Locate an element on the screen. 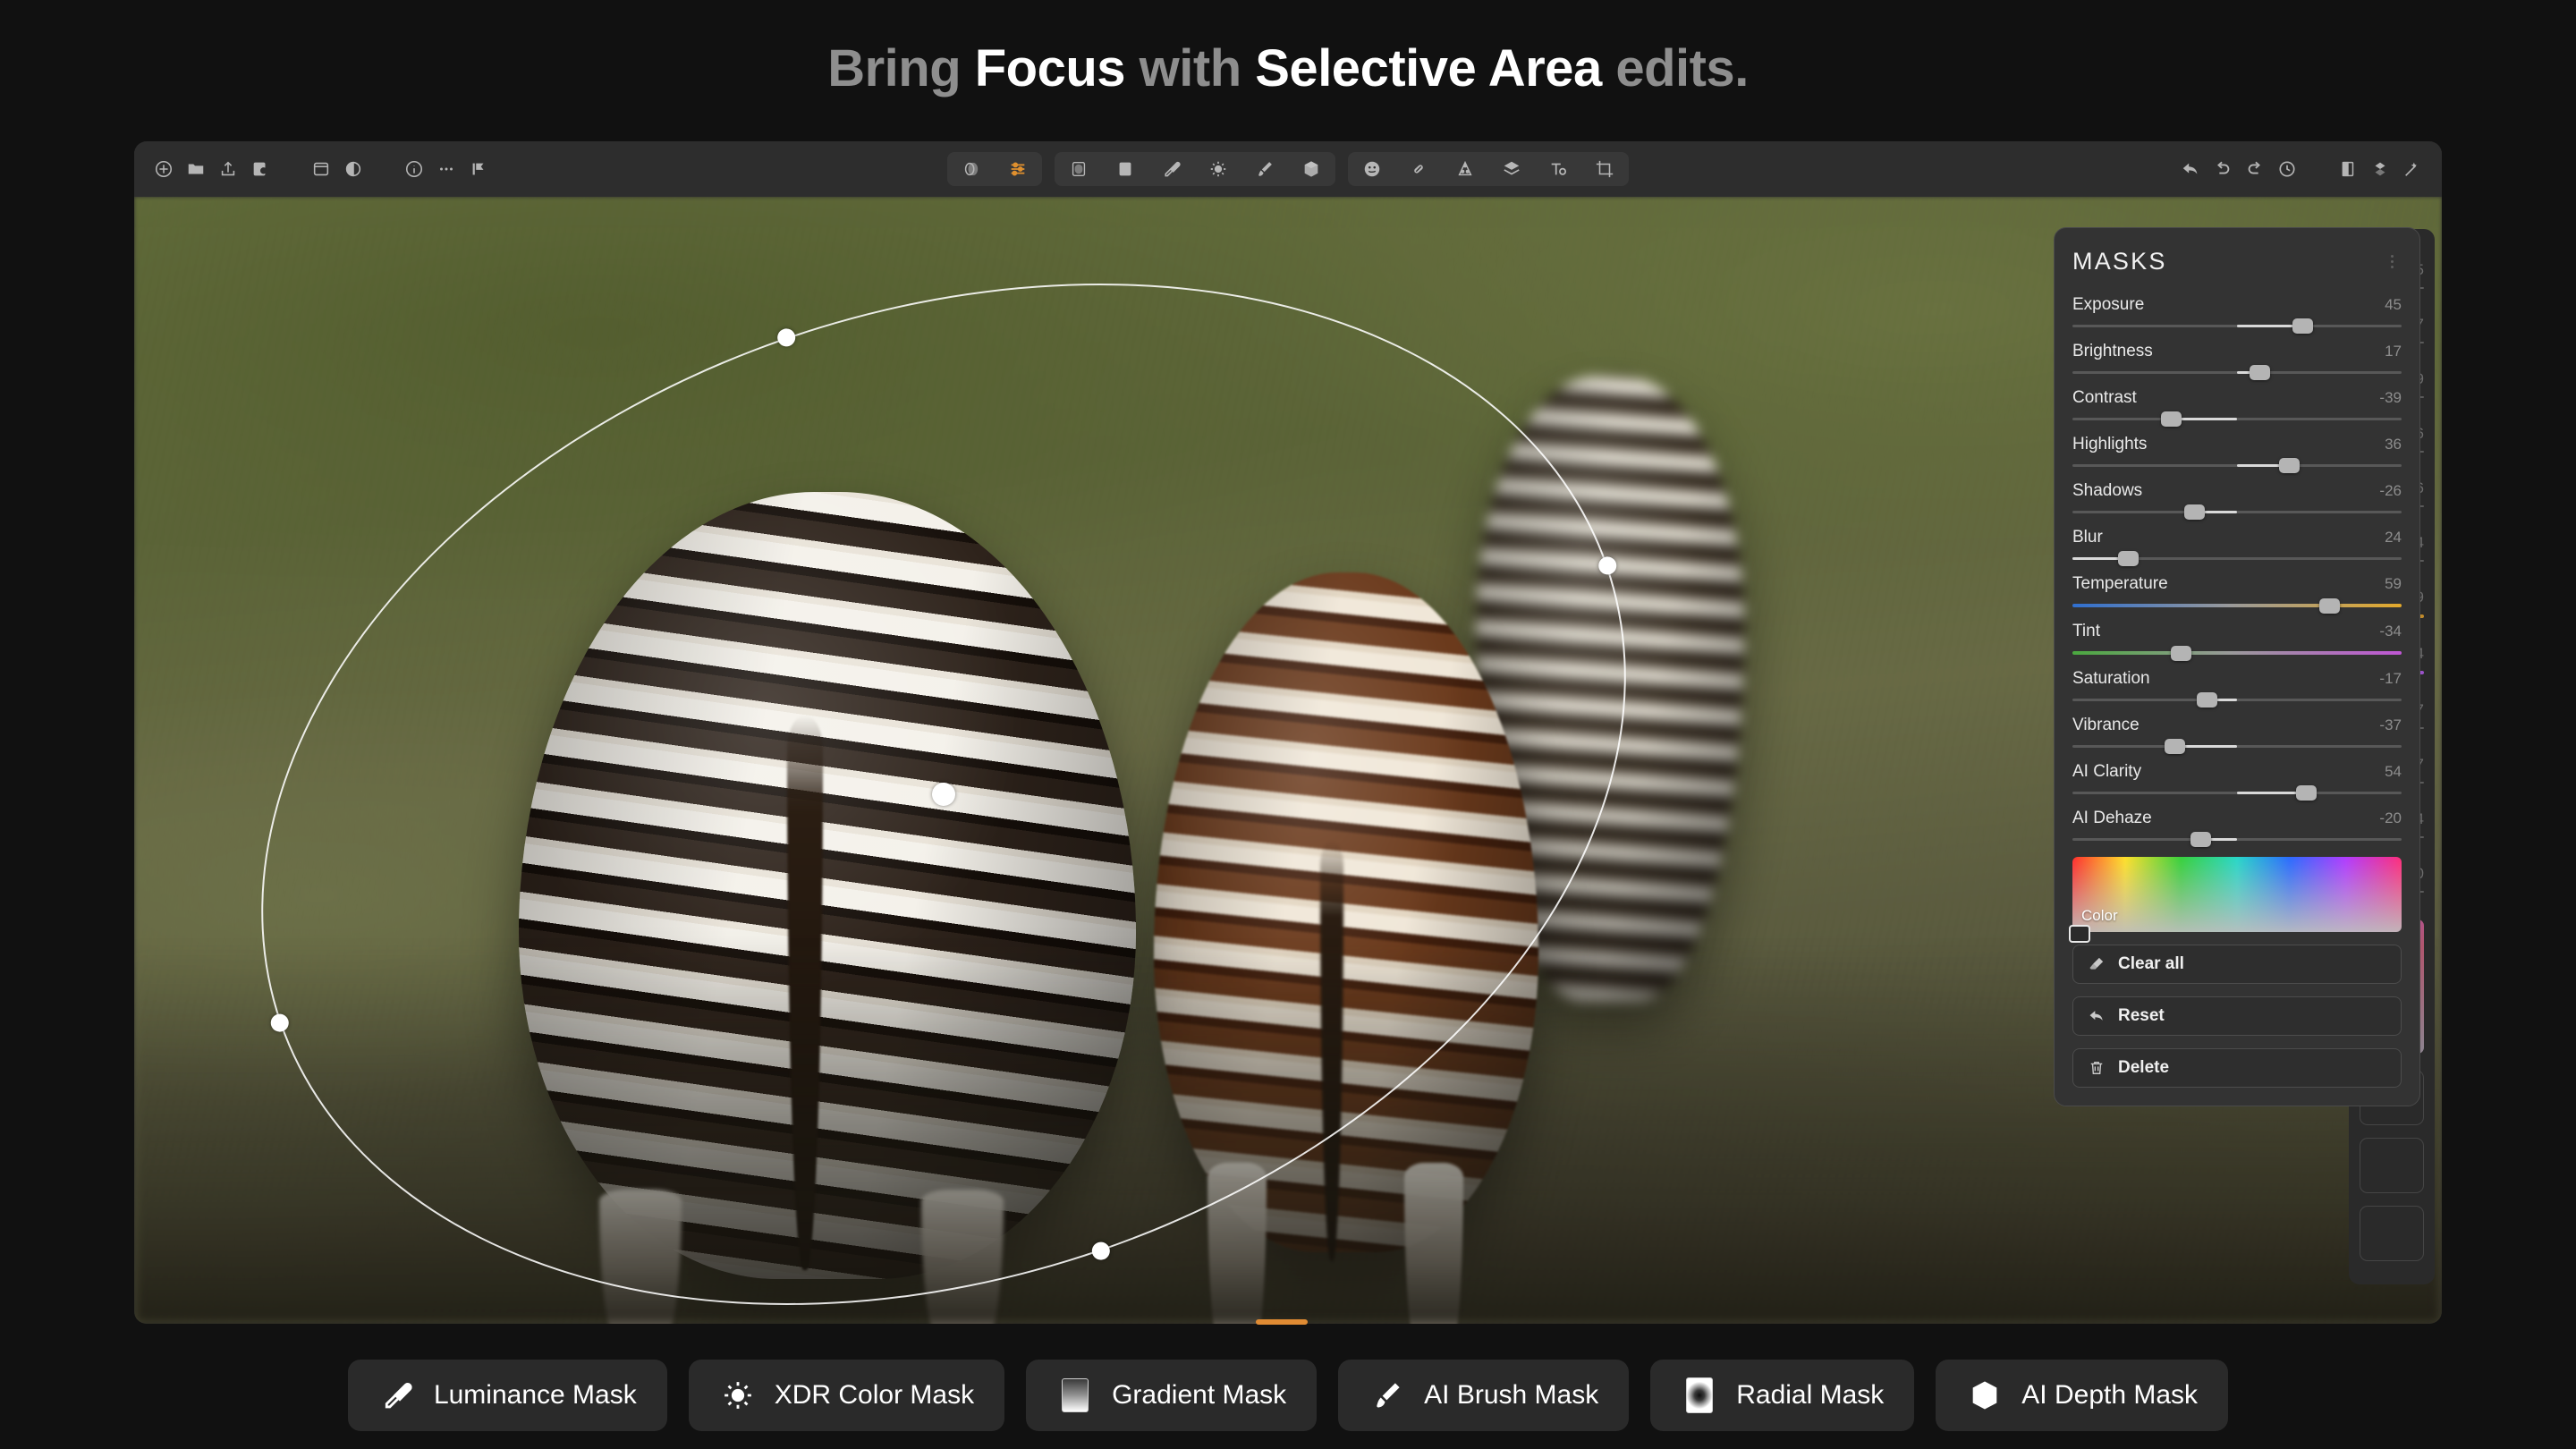 This screenshot has height=1449, width=2576. slider-label: Vibrance is located at coordinates (2106, 725).